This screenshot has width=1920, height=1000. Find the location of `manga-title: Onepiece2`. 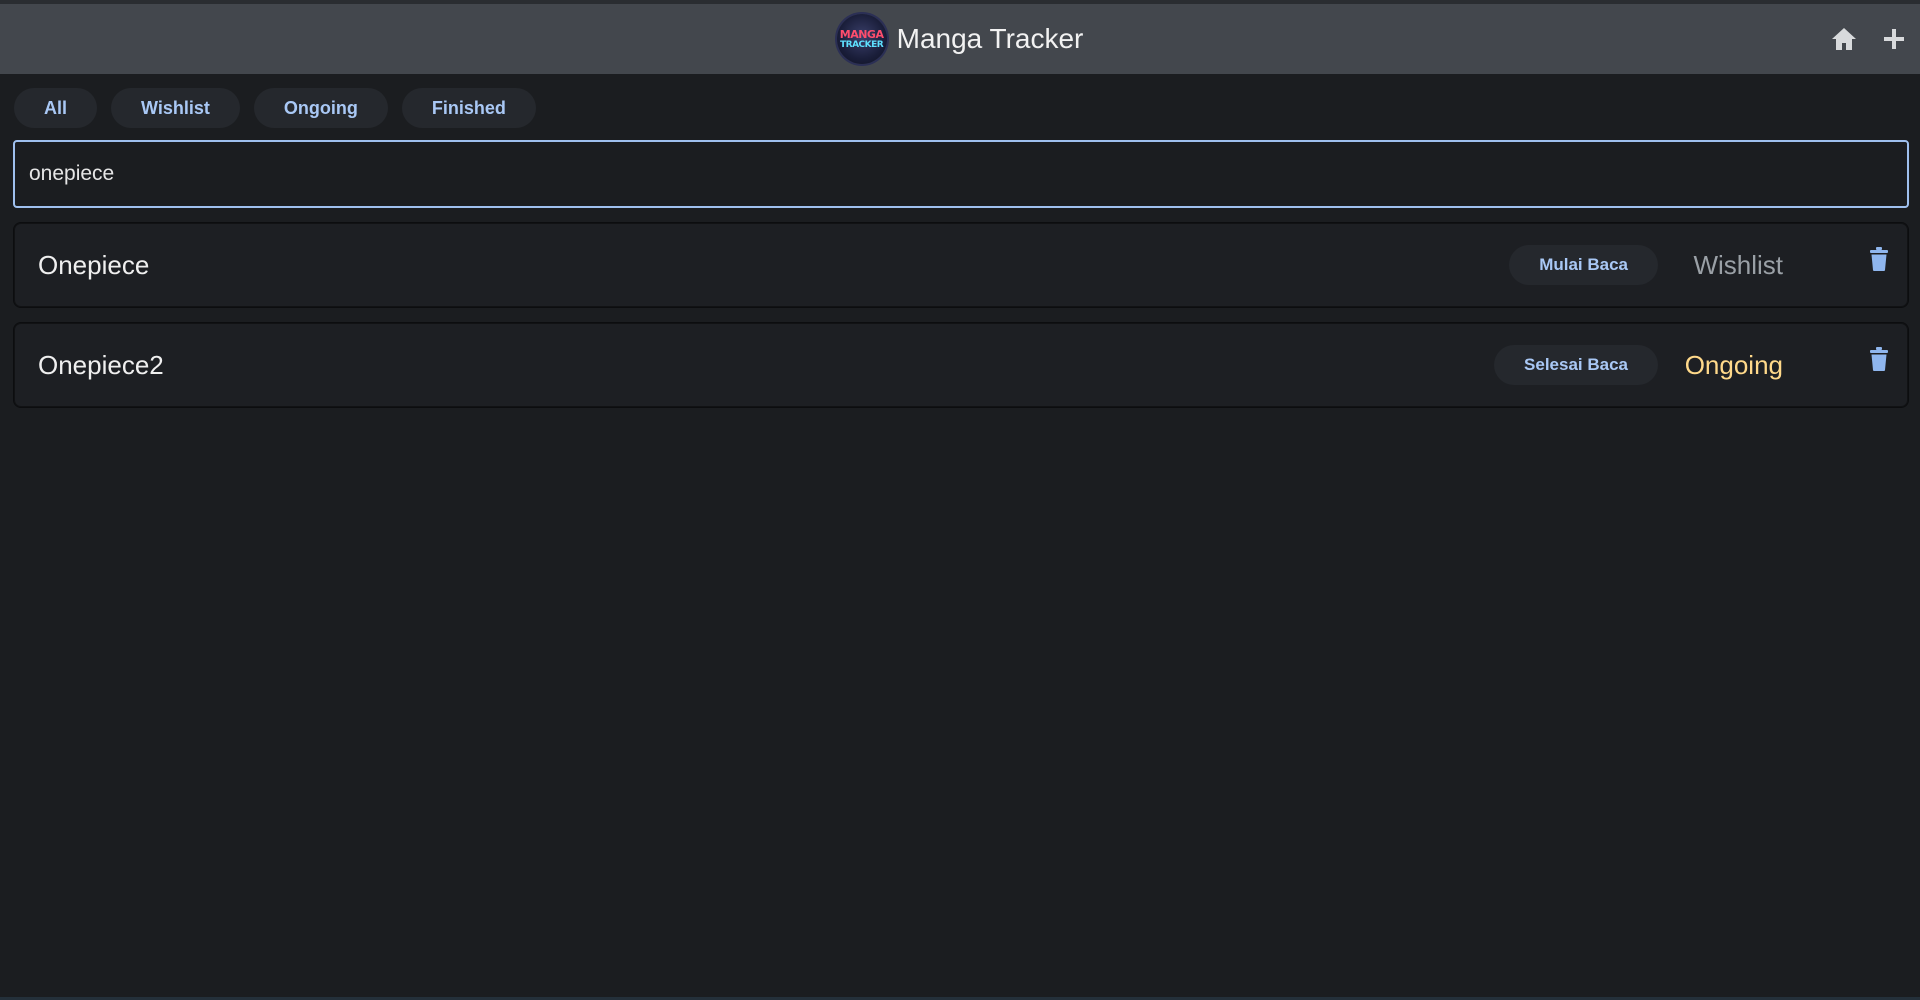

manga-title: Onepiece2 is located at coordinates (101, 364).